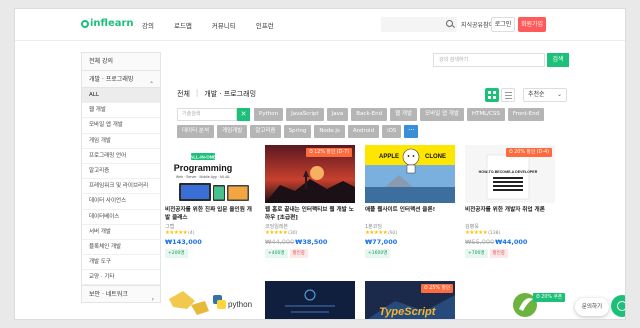 The width and height of the screenshot is (640, 328). I want to click on nav-community: 커뮤니티, so click(224, 25).